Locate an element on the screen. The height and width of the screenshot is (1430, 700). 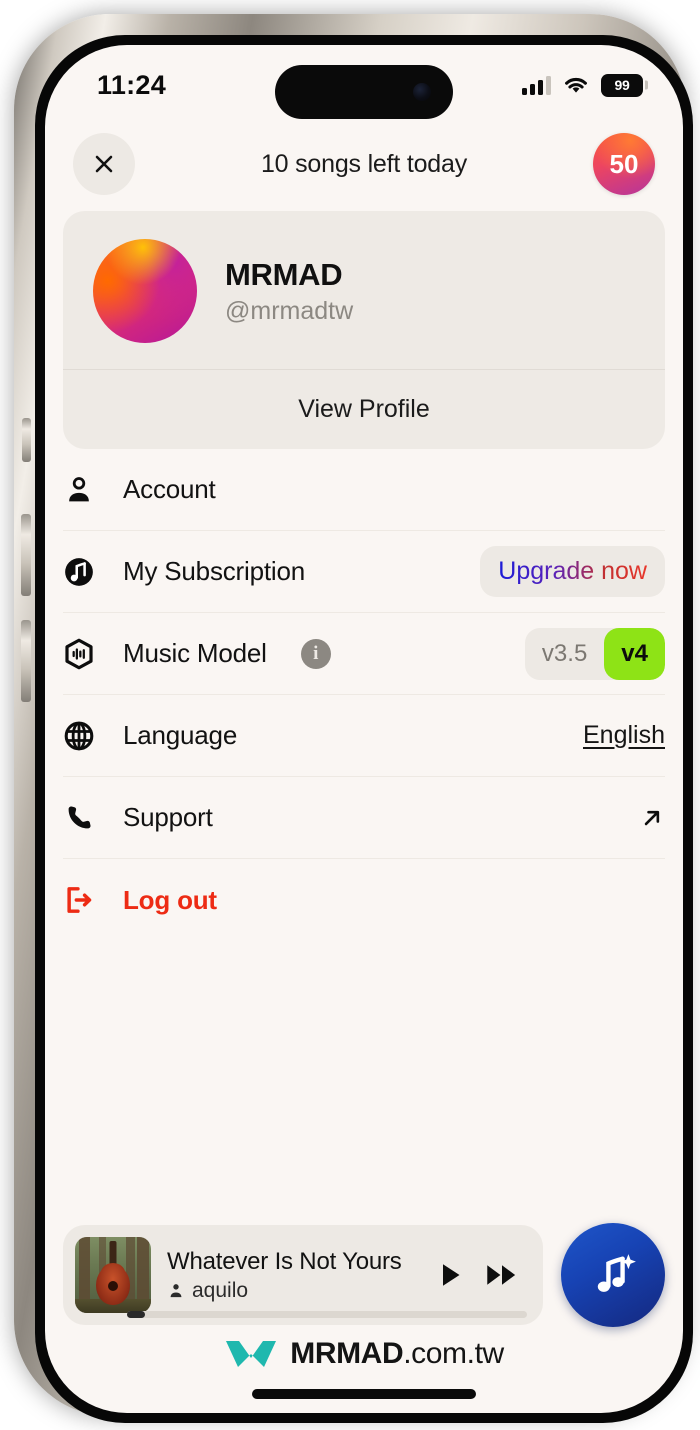
menu-label-language: Language is located at coordinates (180, 735).